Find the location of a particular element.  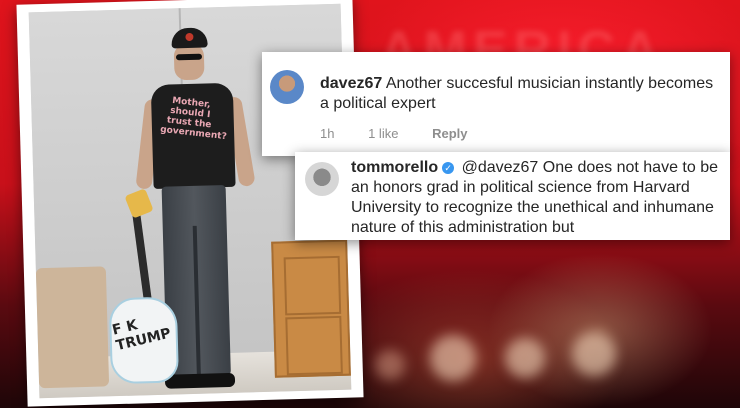

electric-guitar: F K TRUMP is located at coordinates (144, 288).